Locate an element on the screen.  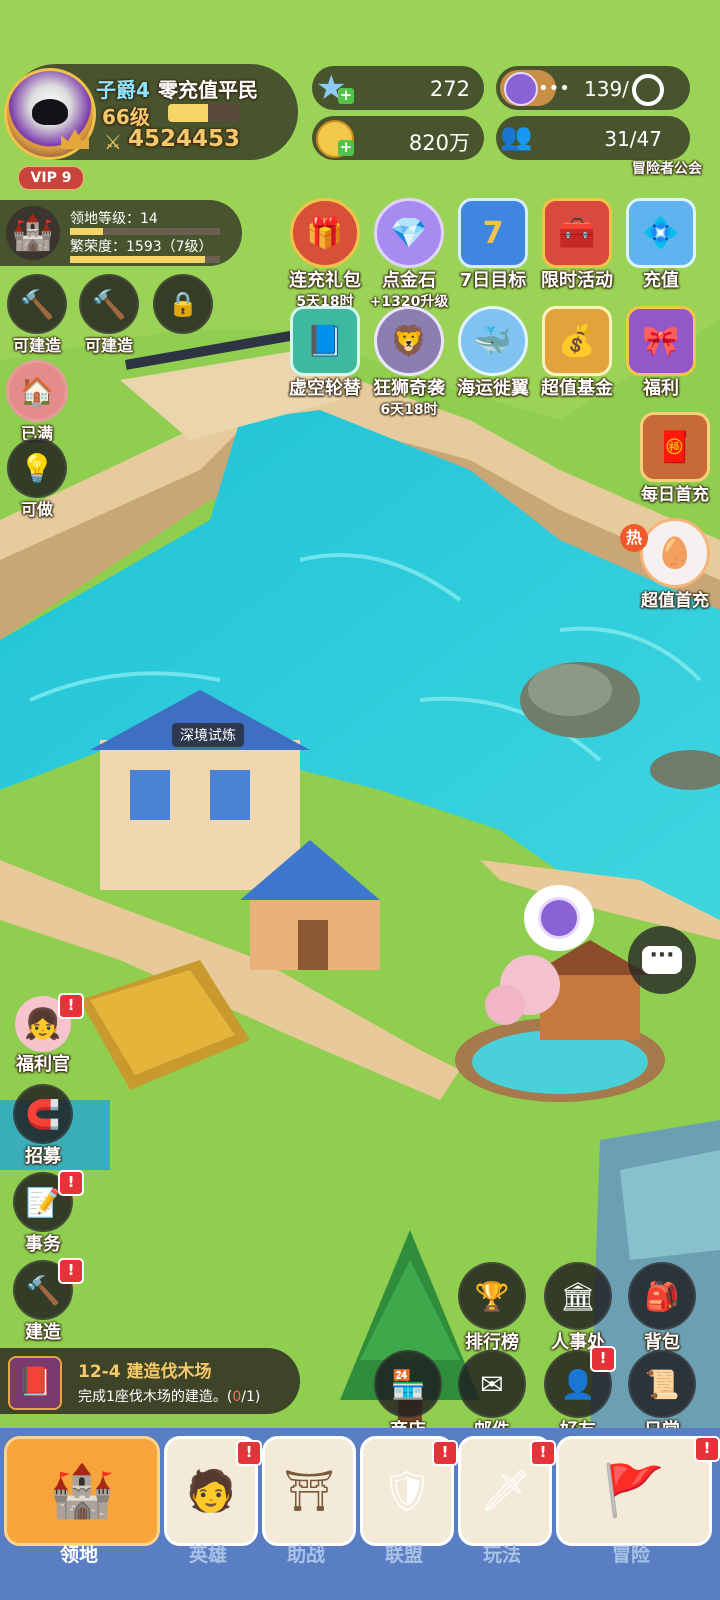
guild-label: 冒险者公会 is located at coordinates (667, 168).